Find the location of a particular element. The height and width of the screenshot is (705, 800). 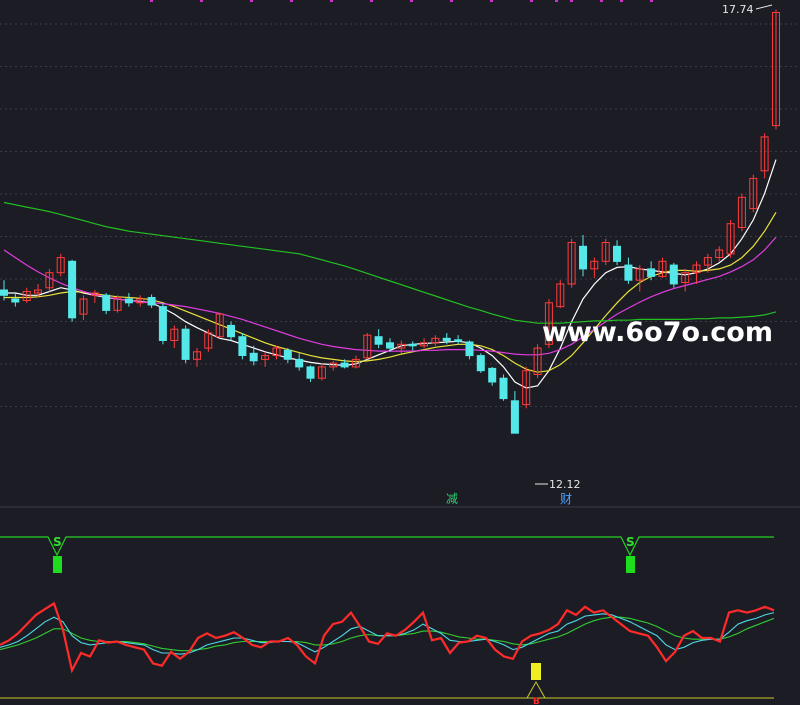

event-labels: 减 财 is located at coordinates (509, 499).